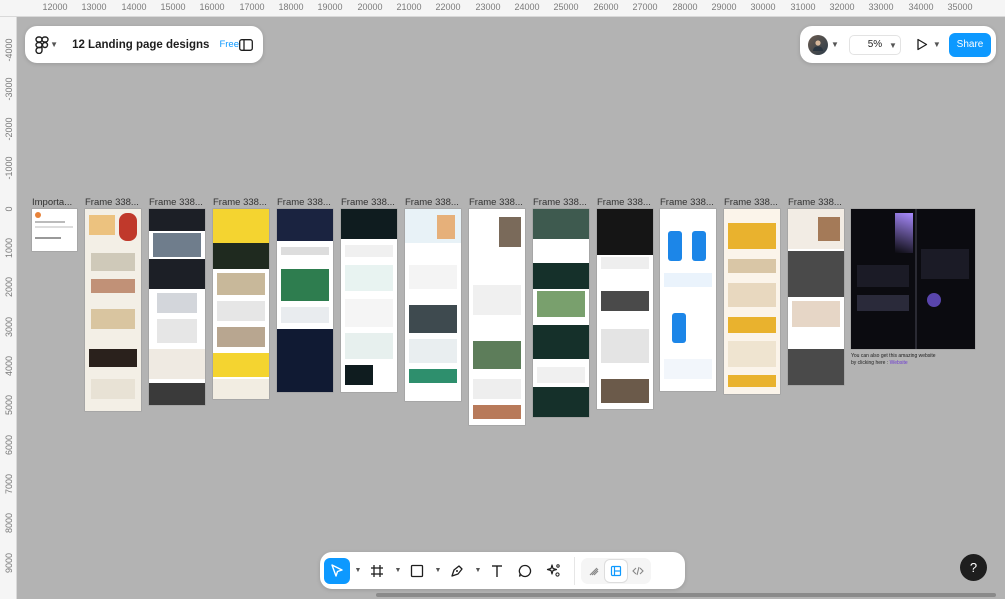 This screenshot has width=1005, height=599. Describe the element at coordinates (9, 129) in the screenshot. I see `ruler-tick: -2000` at that location.